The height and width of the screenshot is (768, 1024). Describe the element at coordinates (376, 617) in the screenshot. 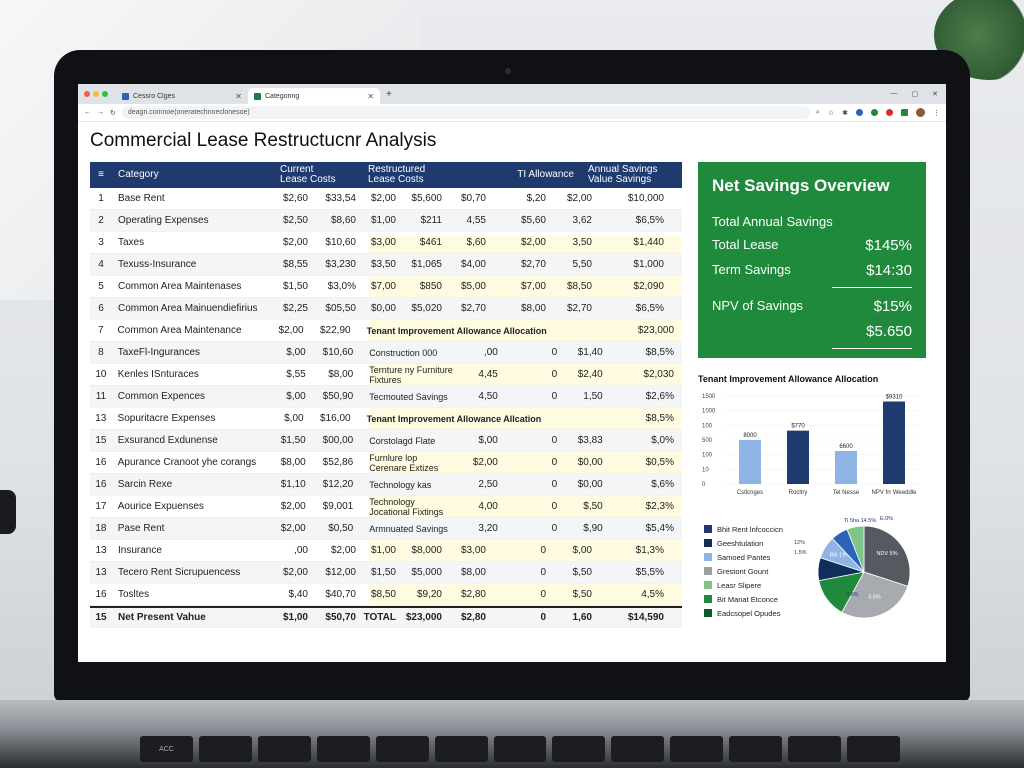

I see `cell-restructured-a: TOTAL` at that location.